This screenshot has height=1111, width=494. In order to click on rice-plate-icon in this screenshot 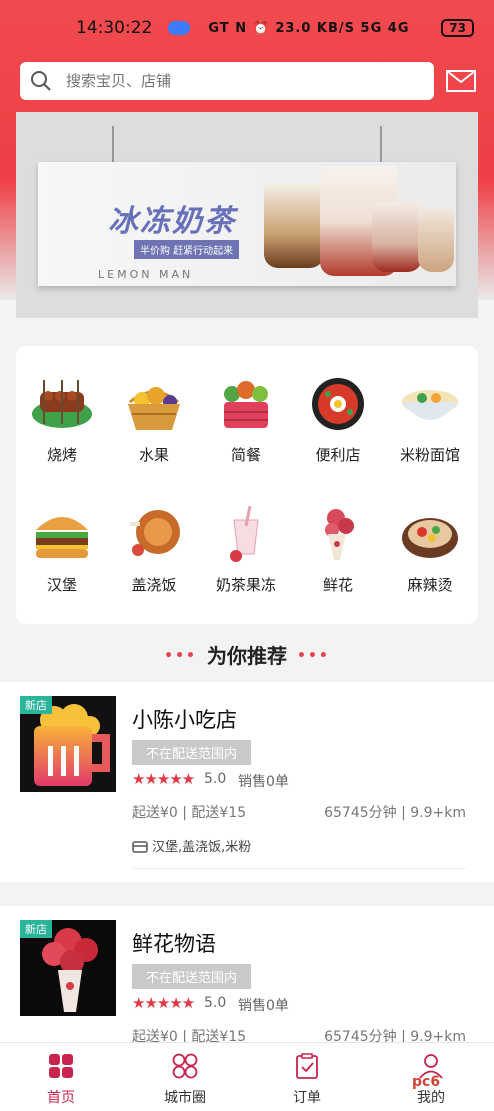, I will do `click(155, 533)`.